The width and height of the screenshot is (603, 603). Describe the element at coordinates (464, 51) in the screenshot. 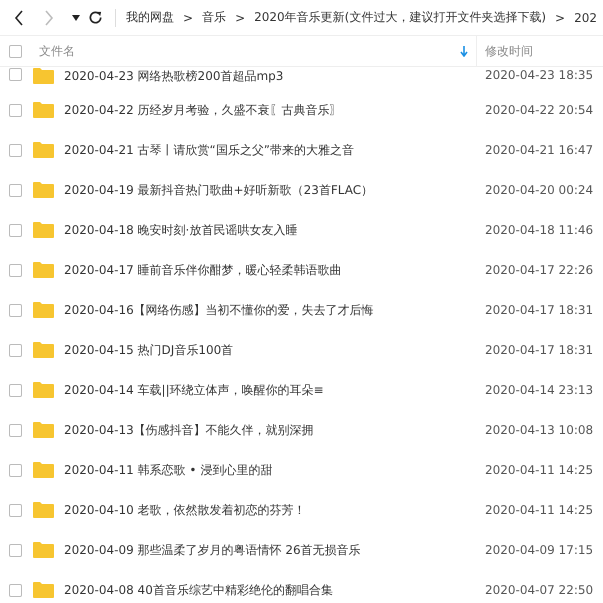

I see `sort-arrow-icon` at that location.